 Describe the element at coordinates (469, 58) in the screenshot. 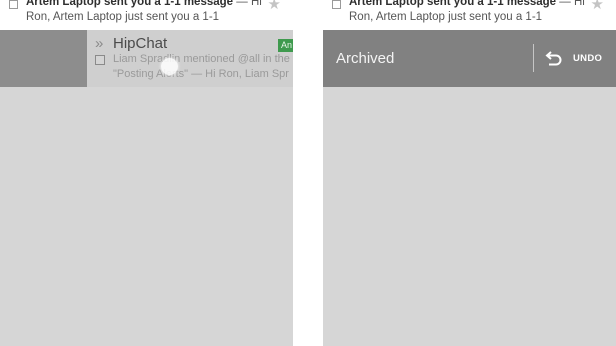

I see `archived-toast: Archived UNDO` at that location.